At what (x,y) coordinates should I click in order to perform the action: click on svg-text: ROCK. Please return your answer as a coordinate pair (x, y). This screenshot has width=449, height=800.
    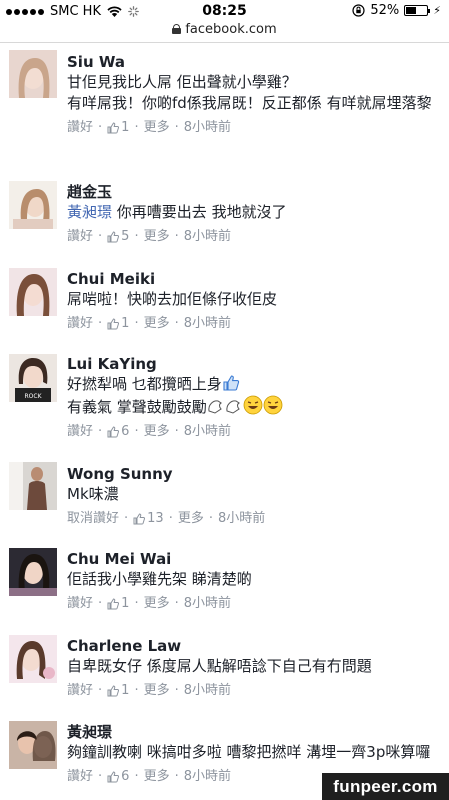
    Looking at the image, I should click on (33, 396).